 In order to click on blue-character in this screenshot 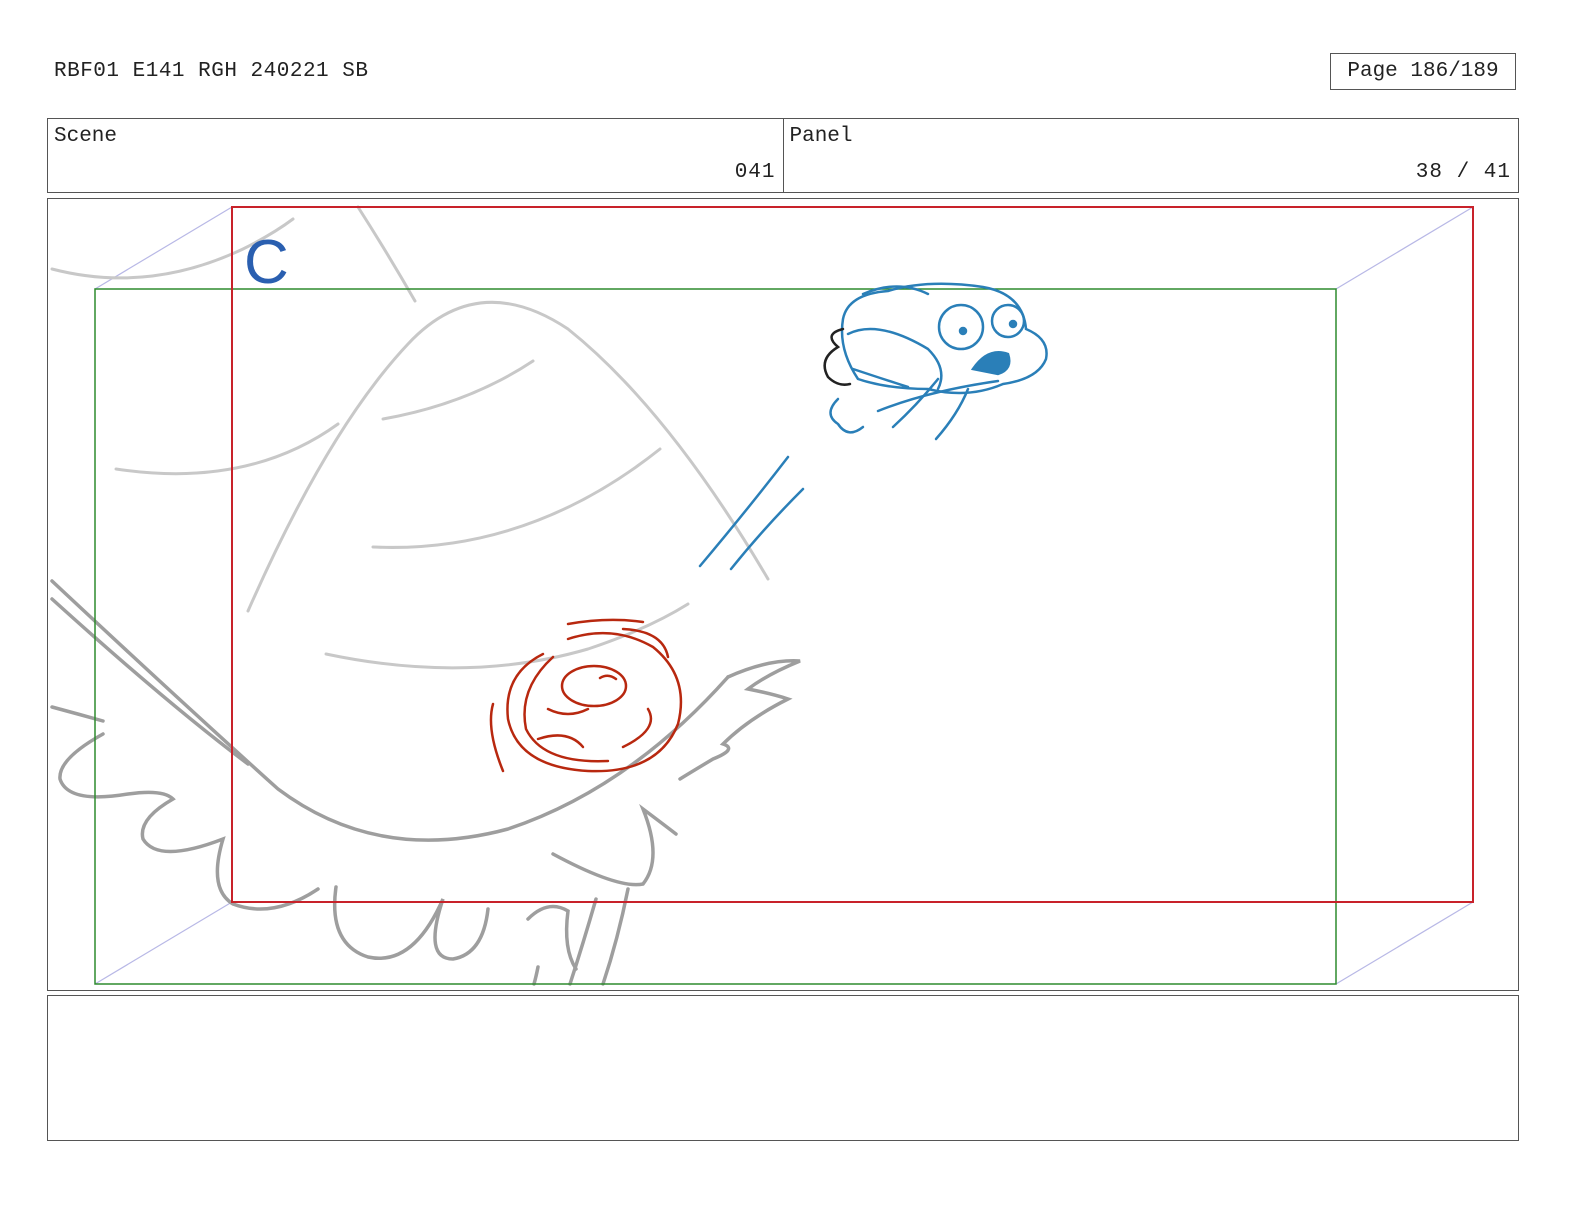, I will do `click(873, 426)`.